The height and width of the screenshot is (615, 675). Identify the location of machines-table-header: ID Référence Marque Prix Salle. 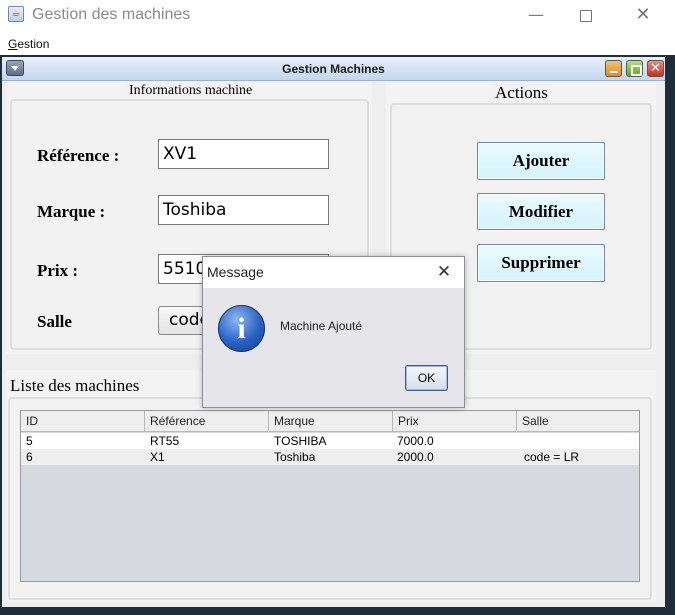
(330, 421).